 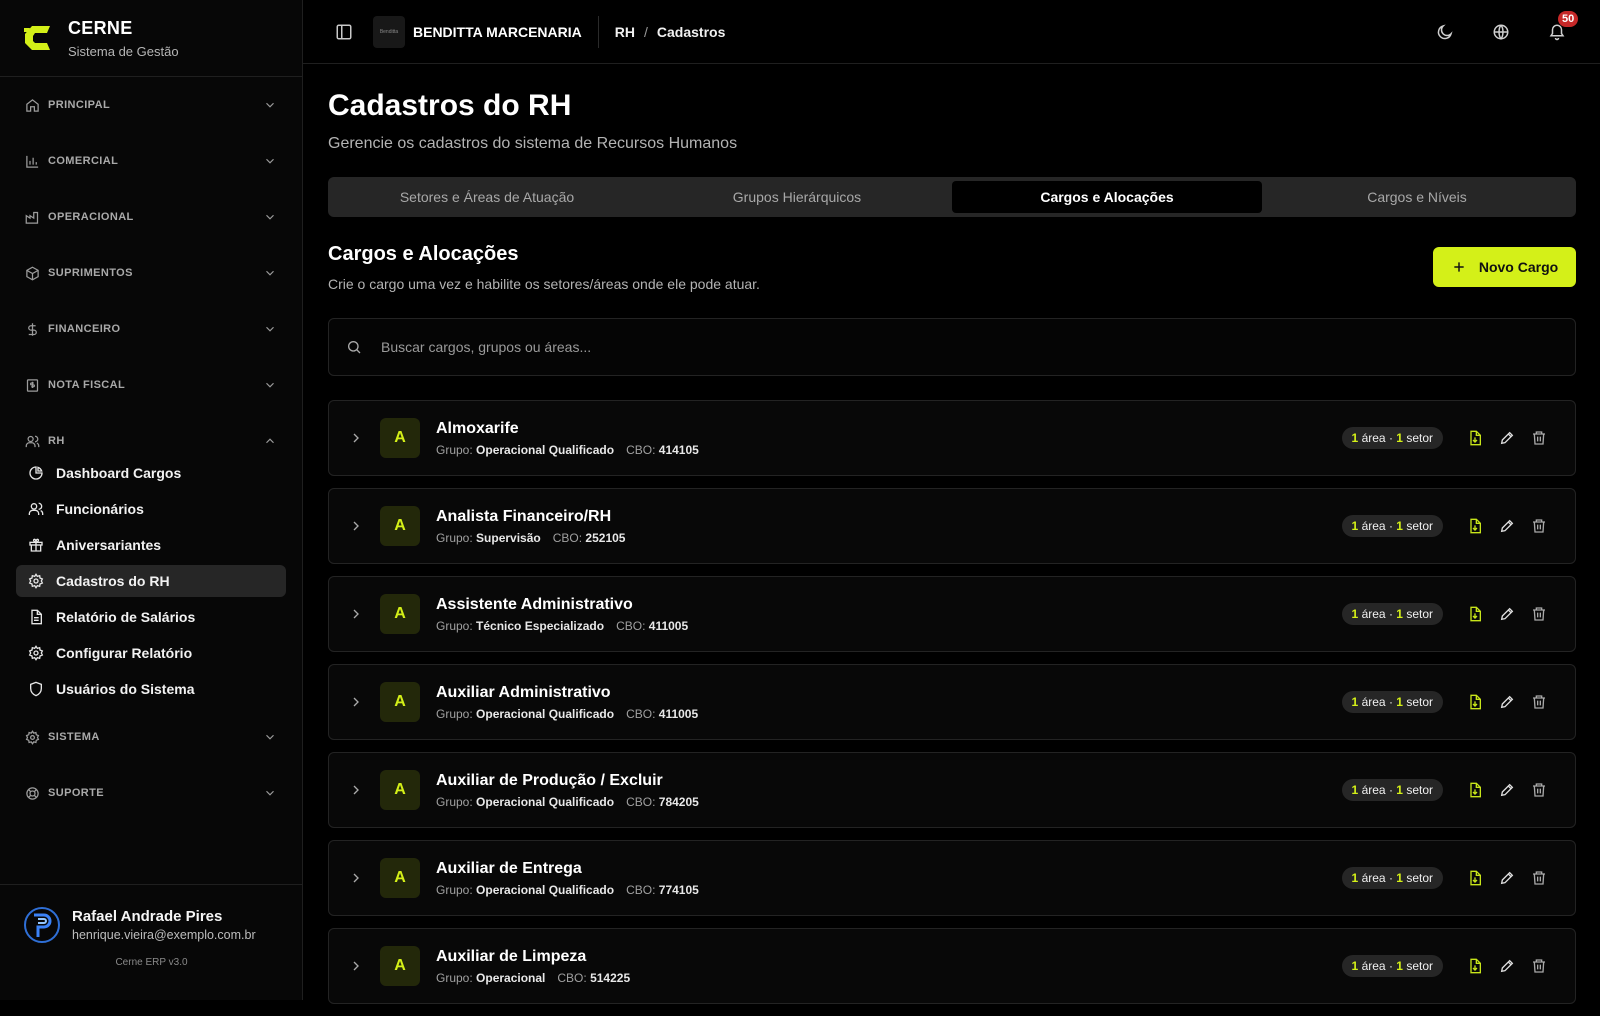 I want to click on moon-icon, so click(x=1445, y=32).